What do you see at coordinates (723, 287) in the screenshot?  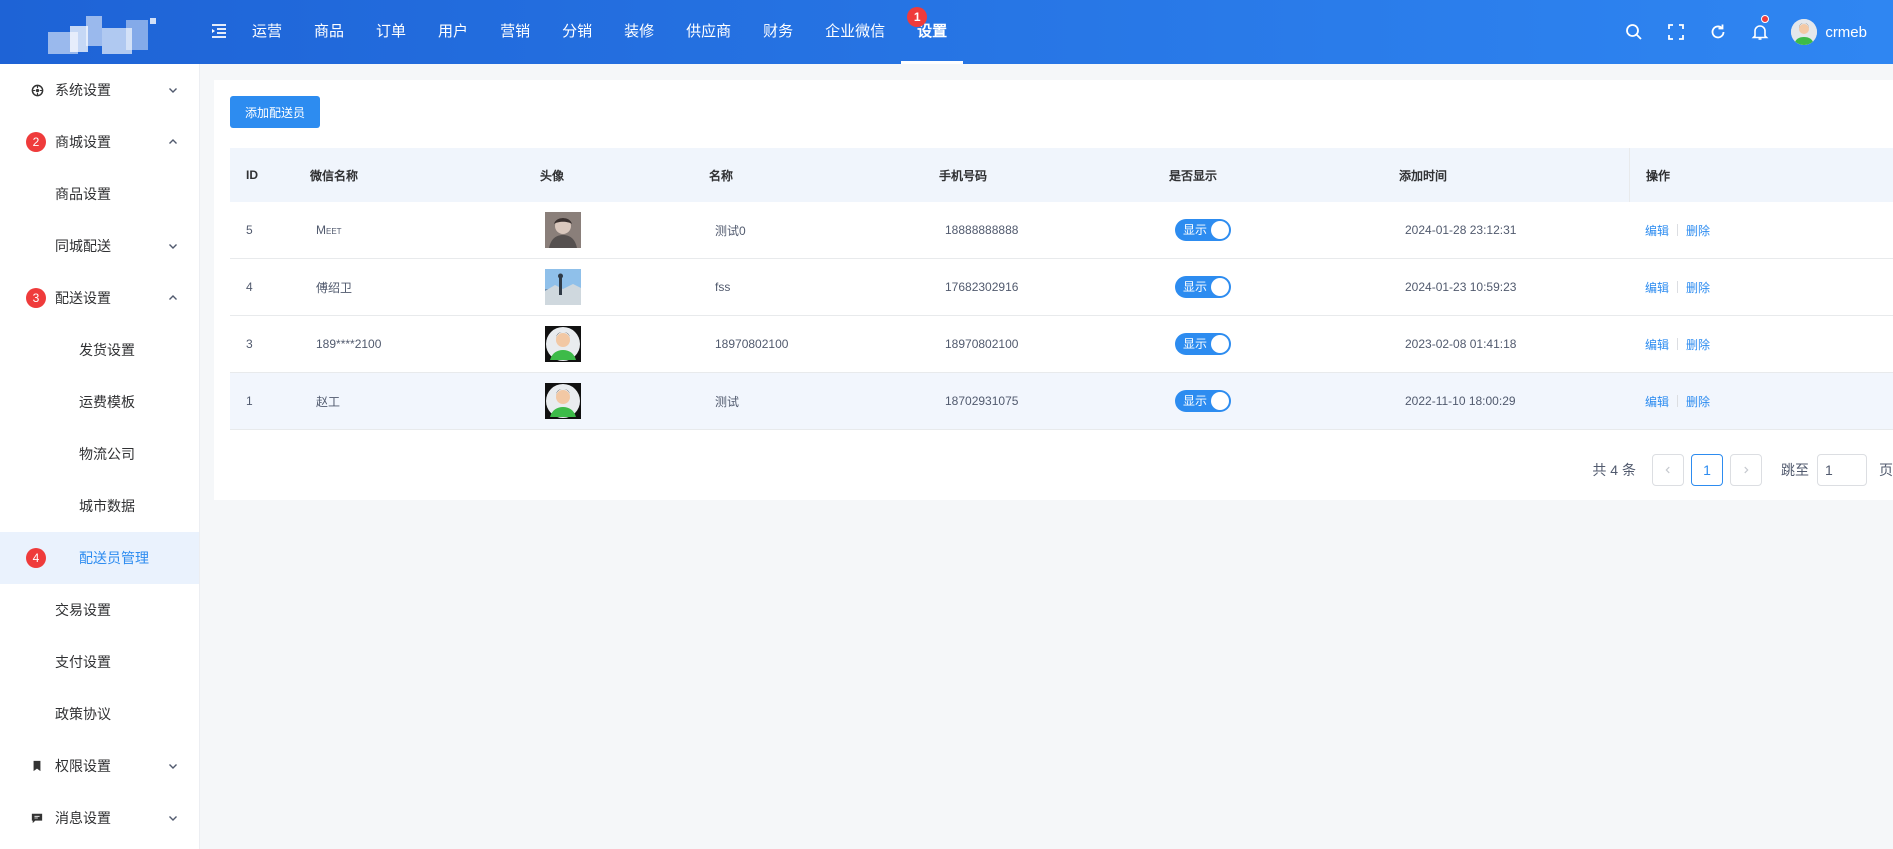 I see `cell-name: fss` at bounding box center [723, 287].